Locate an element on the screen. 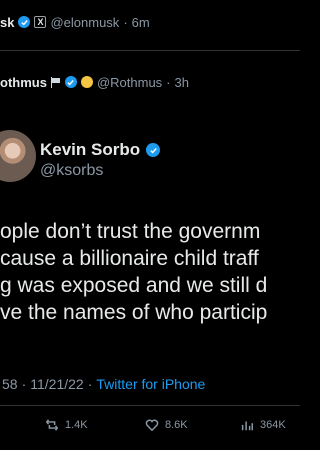 This screenshot has width=320, height=450. retweet-count: 1.4K is located at coordinates (76, 425).